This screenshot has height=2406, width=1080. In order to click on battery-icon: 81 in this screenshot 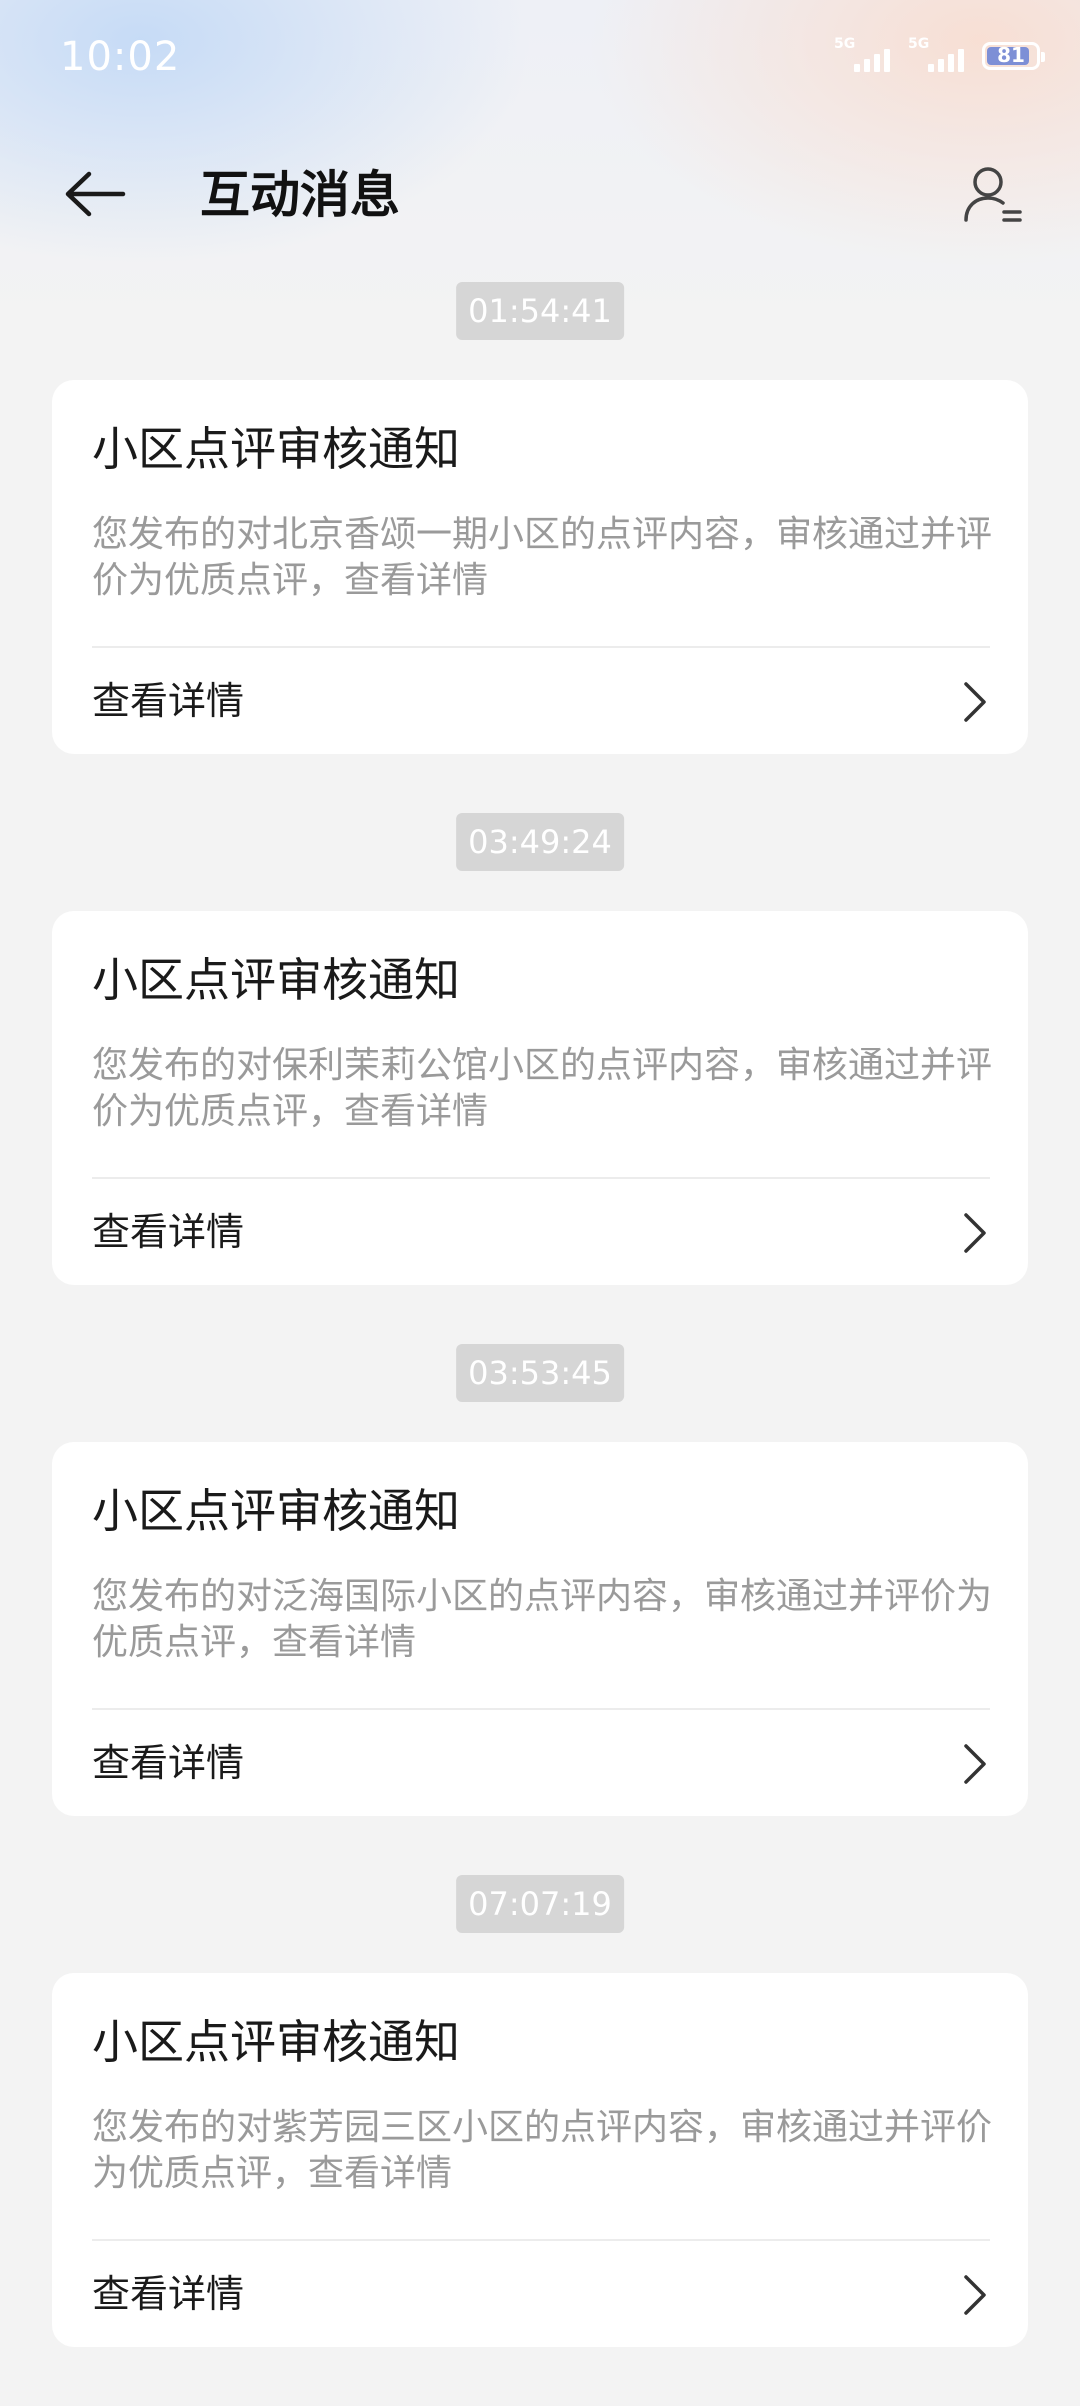, I will do `click(1013, 56)`.